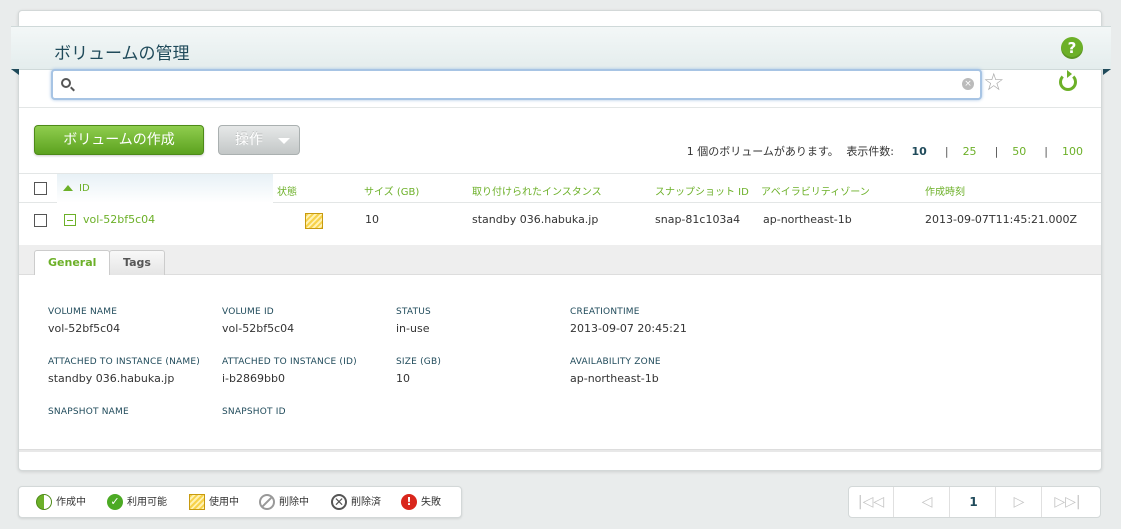 The height and width of the screenshot is (529, 1121). Describe the element at coordinates (267, 502) in the screenshot. I see `deleting-icon` at that location.